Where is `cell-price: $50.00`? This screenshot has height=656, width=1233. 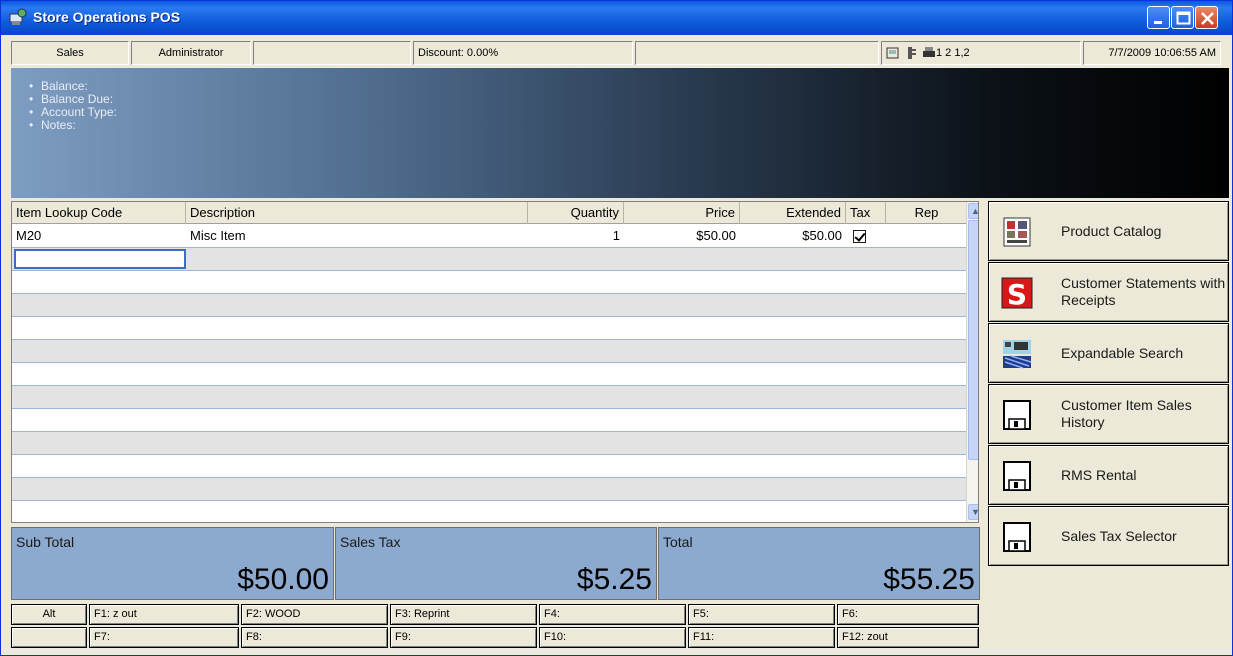
cell-price: $50.00 is located at coordinates (682, 236).